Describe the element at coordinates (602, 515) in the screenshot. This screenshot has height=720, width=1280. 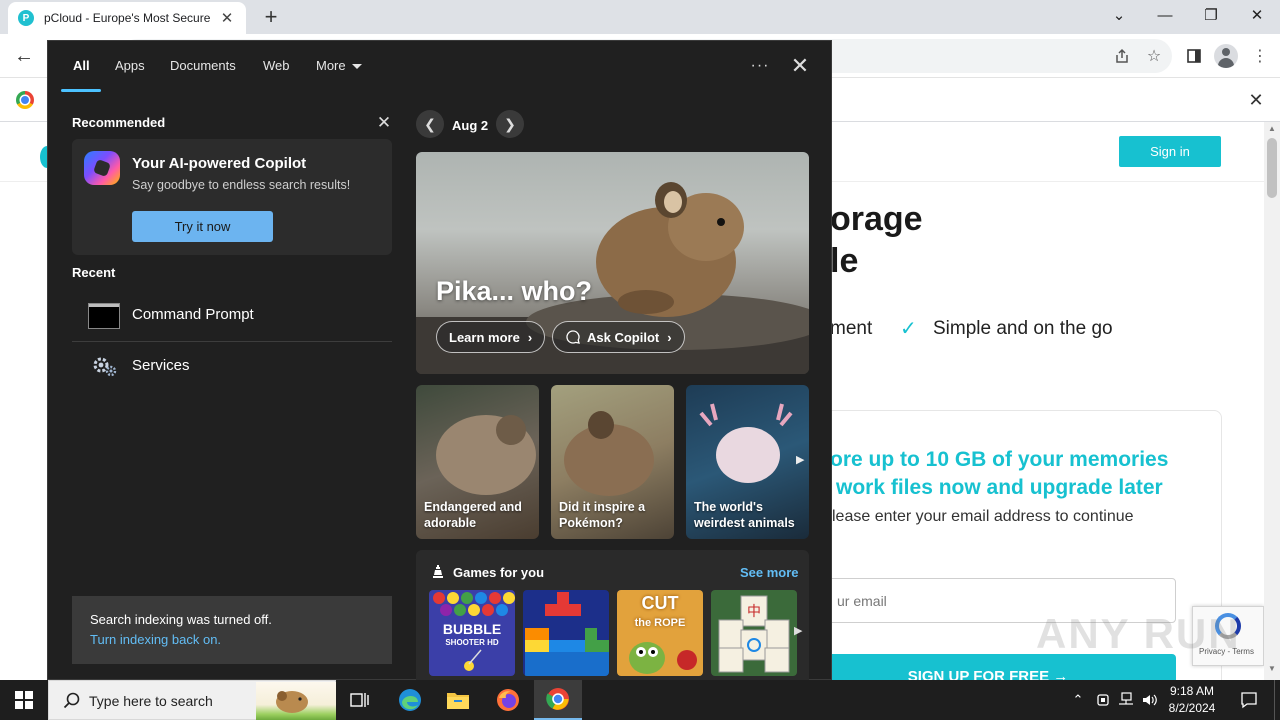
I see `thumb-caption: Did it inspire a Pokémon?` at that location.